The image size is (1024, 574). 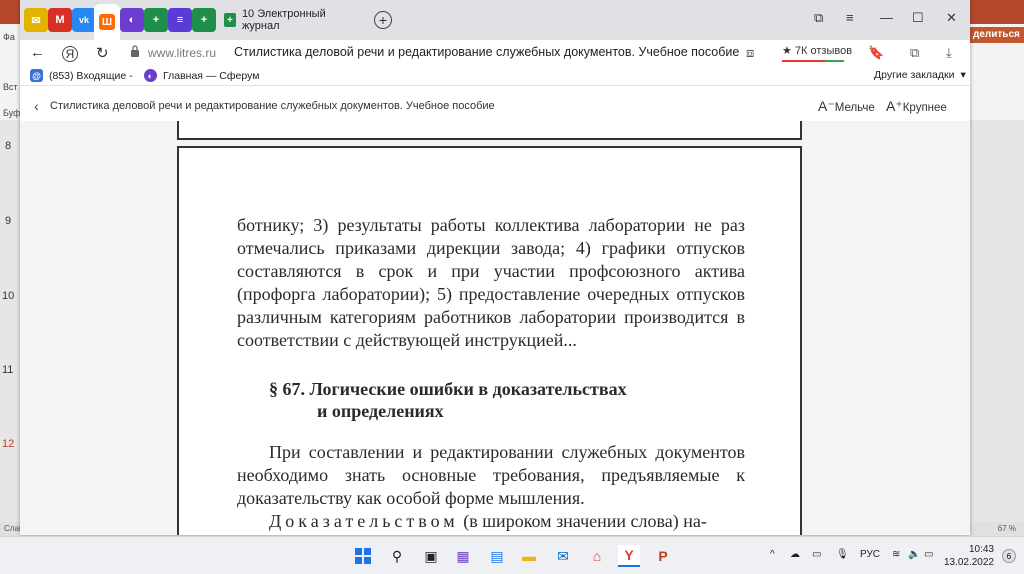 I want to click on font-smaller-label: Мельче, so click(x=854, y=108).